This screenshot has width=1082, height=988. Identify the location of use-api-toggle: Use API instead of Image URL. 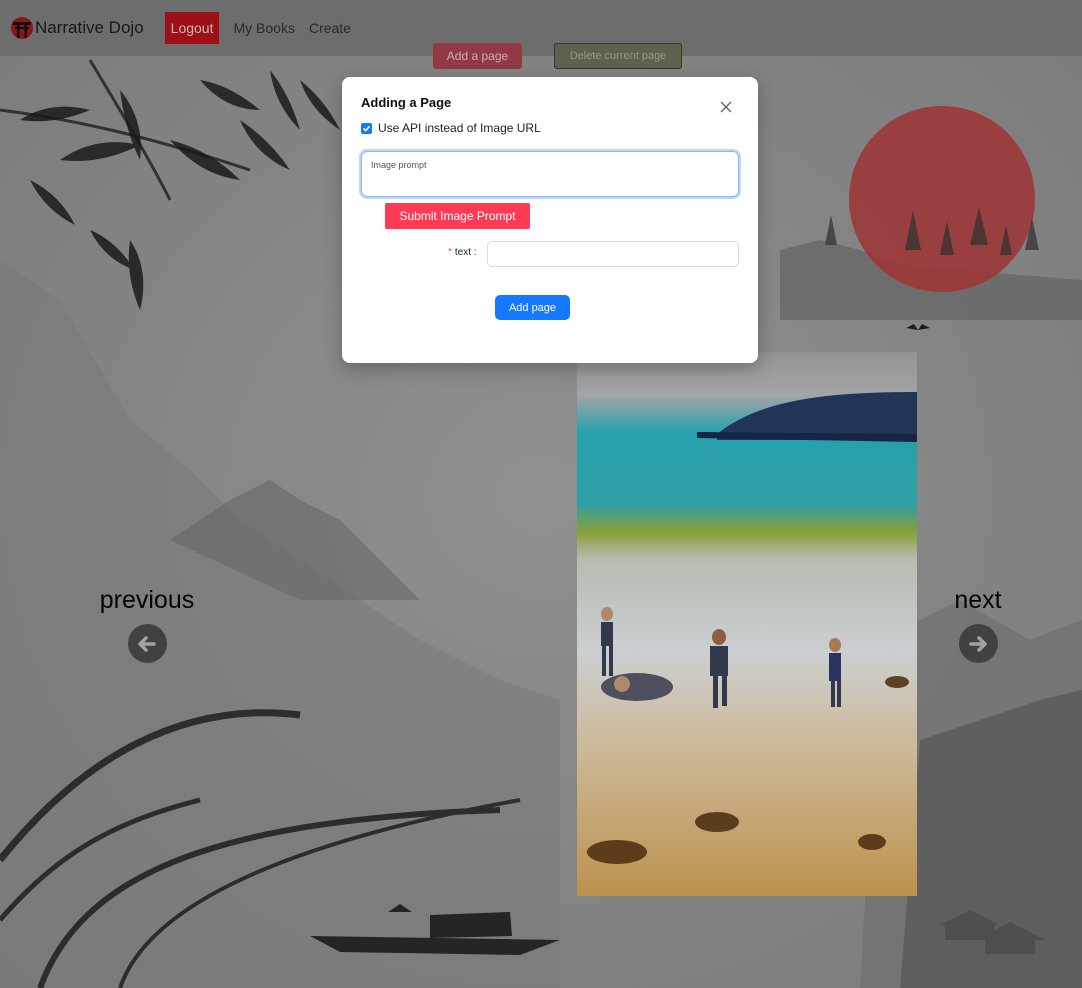
(451, 128).